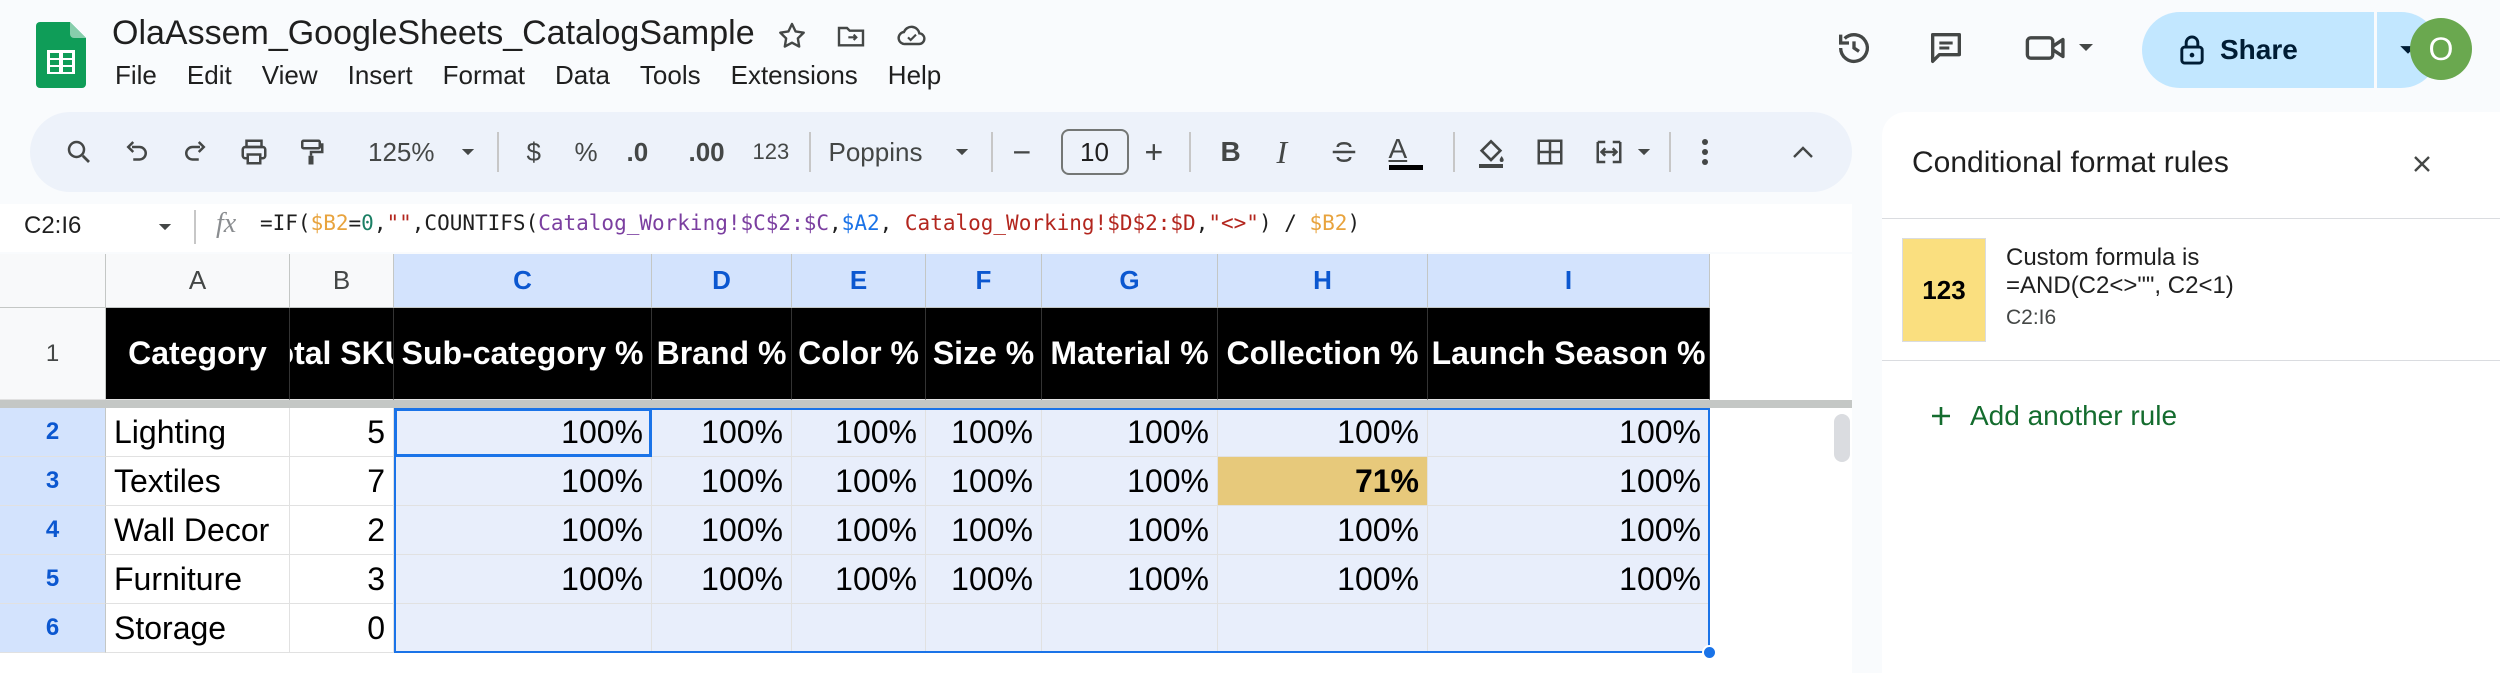  What do you see at coordinates (342, 628) in the screenshot?
I see `table-cell: 0` at bounding box center [342, 628].